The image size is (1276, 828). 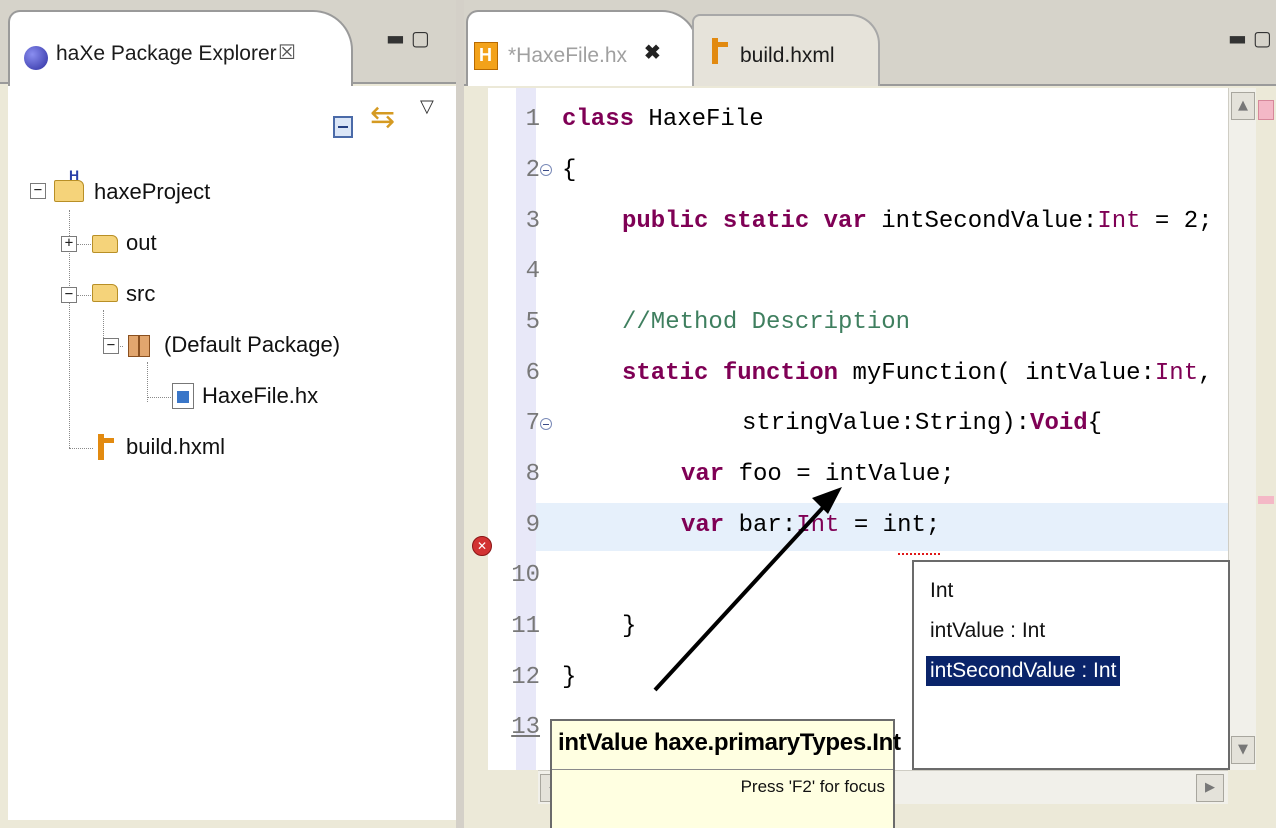 I want to click on line-number: 4, so click(x=532, y=271).